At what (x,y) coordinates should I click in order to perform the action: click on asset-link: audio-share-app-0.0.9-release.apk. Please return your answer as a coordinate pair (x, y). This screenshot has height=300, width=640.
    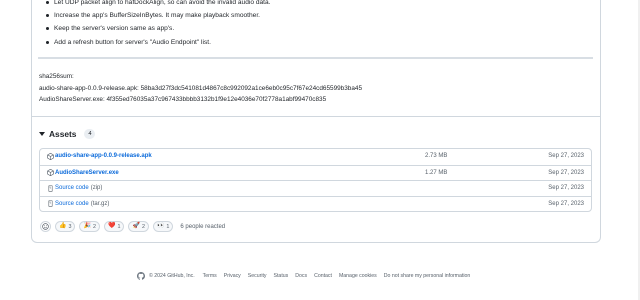
    Looking at the image, I should click on (99, 156).